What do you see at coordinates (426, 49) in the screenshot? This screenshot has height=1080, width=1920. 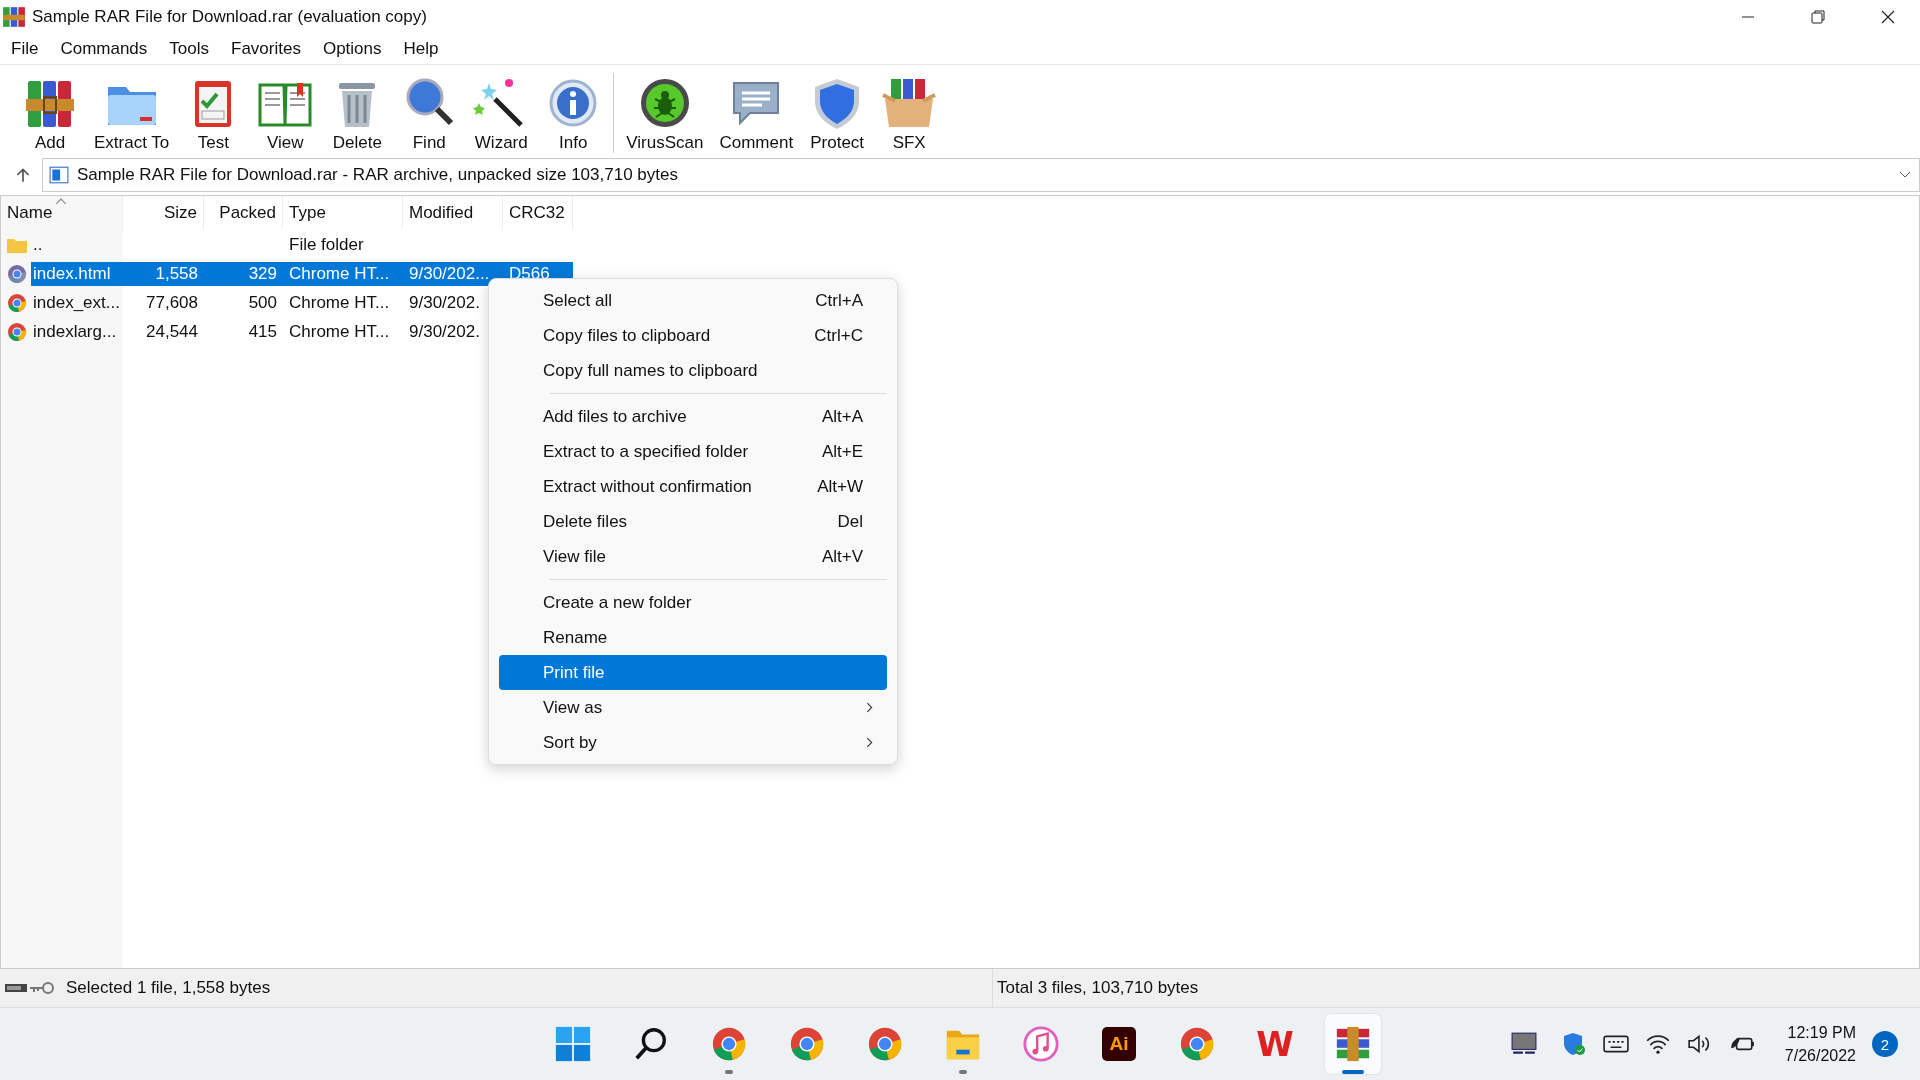 I see `menu-item: Help` at bounding box center [426, 49].